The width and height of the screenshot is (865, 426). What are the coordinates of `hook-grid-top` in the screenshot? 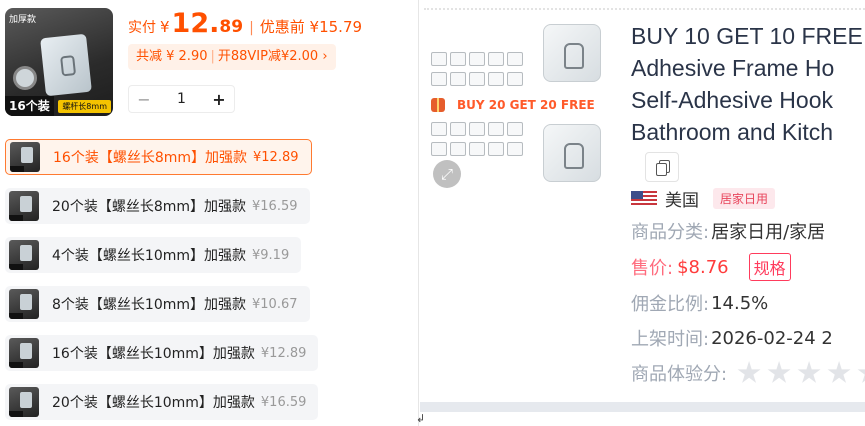 It's located at (477, 69).